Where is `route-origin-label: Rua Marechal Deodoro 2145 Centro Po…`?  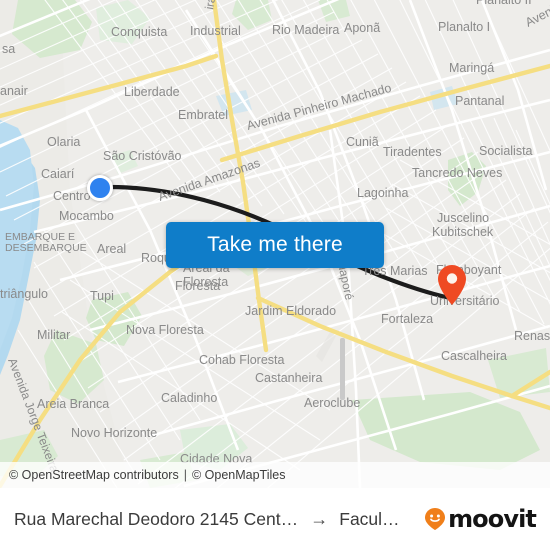 route-origin-label: Rua Marechal Deodoro 2145 Centro Po… is located at coordinates (156, 518).